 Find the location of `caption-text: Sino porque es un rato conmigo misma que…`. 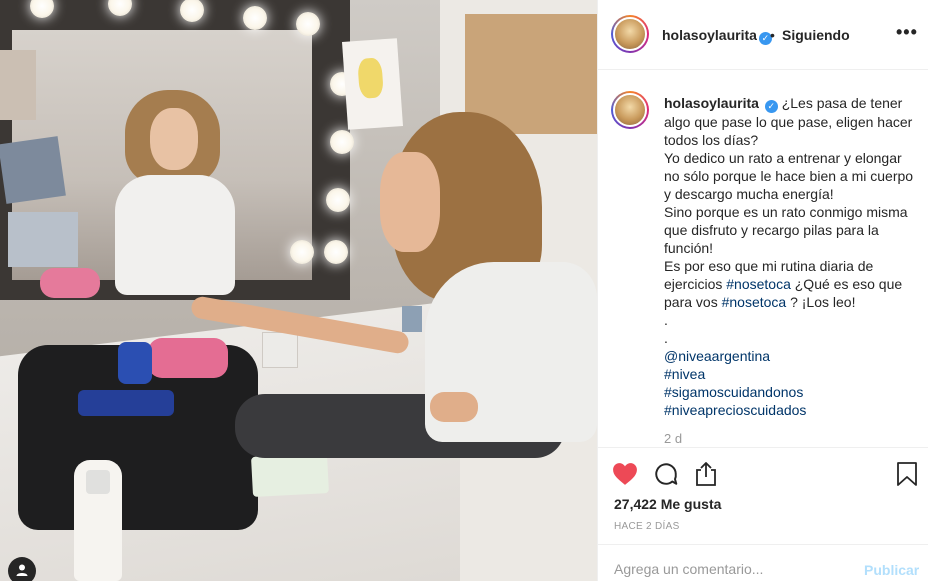

caption-text: Sino porque es un rato conmigo misma que… is located at coordinates (786, 230).